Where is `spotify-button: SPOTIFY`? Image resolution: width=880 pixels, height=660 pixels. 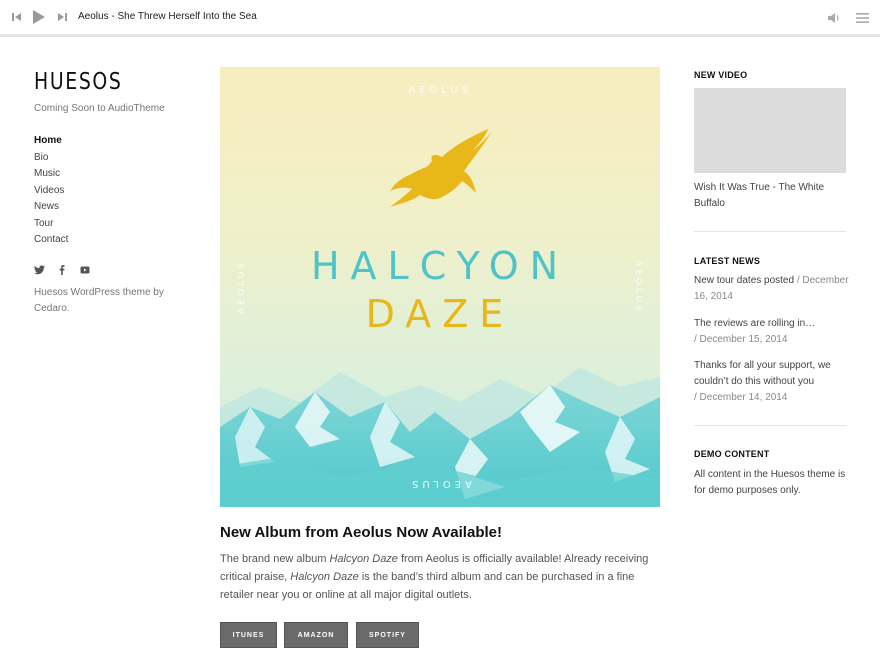
spotify-button: SPOTIFY is located at coordinates (387, 635).